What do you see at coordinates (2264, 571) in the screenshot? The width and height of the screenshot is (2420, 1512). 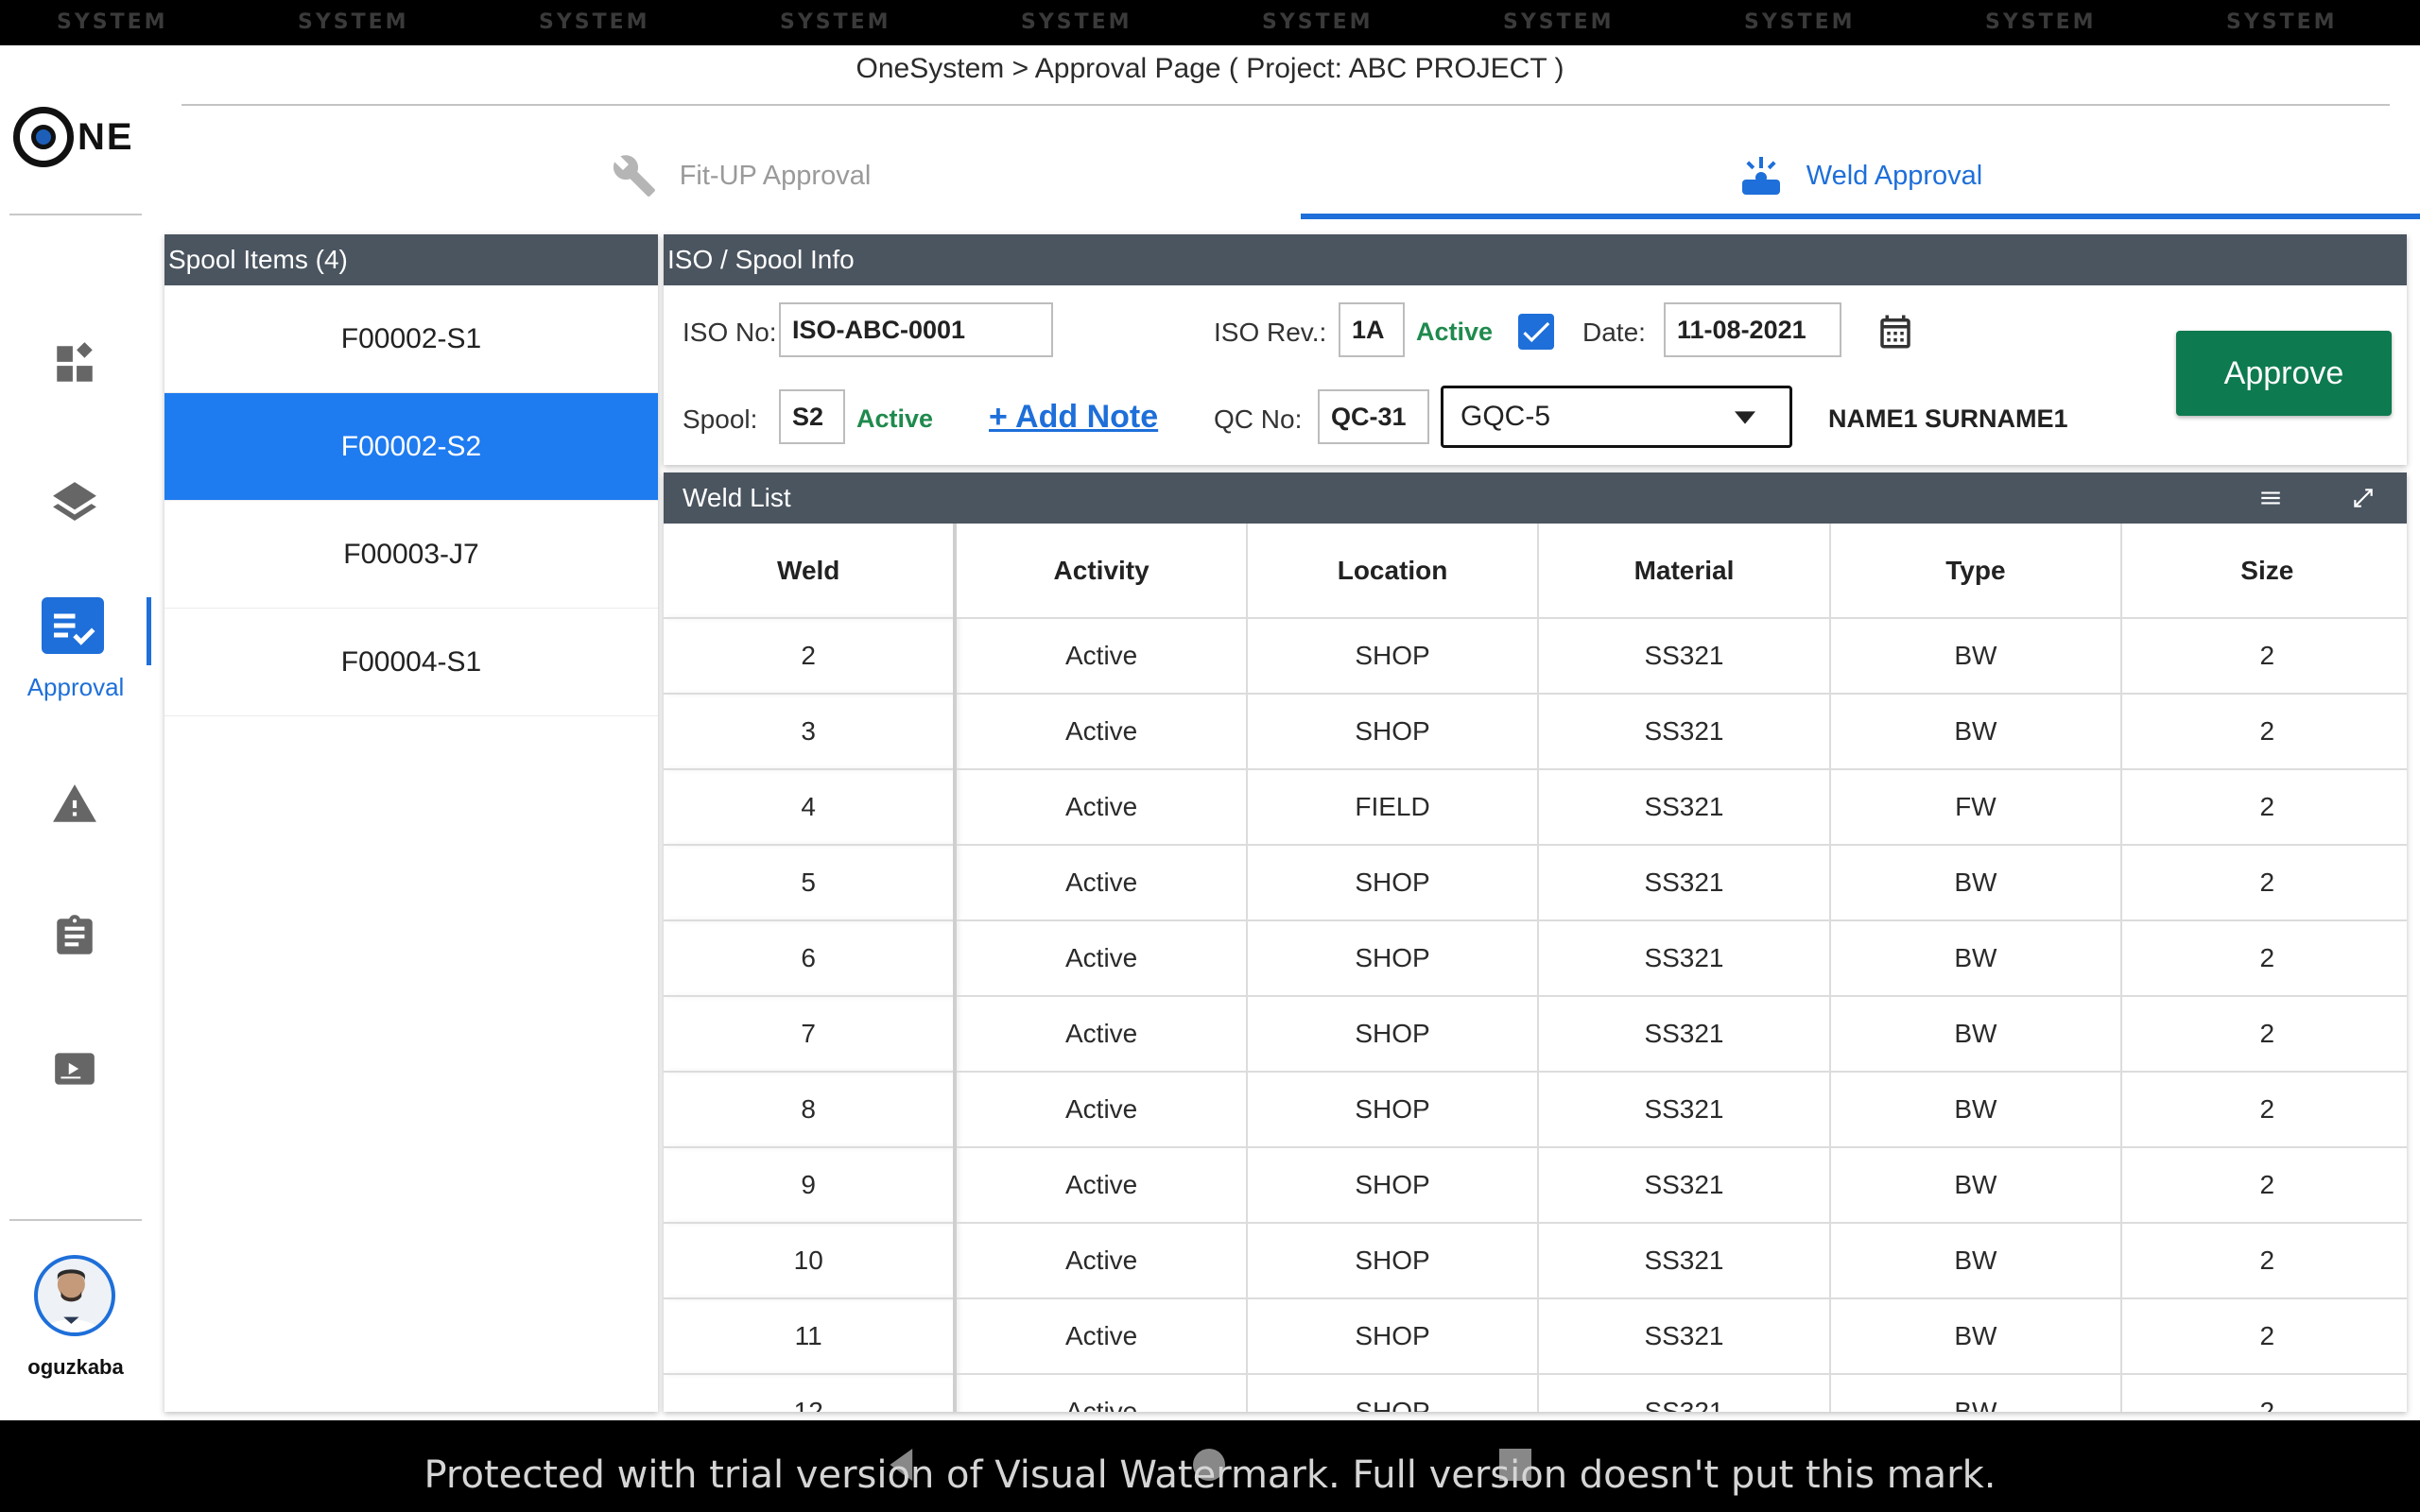 I see `column-header: Size` at bounding box center [2264, 571].